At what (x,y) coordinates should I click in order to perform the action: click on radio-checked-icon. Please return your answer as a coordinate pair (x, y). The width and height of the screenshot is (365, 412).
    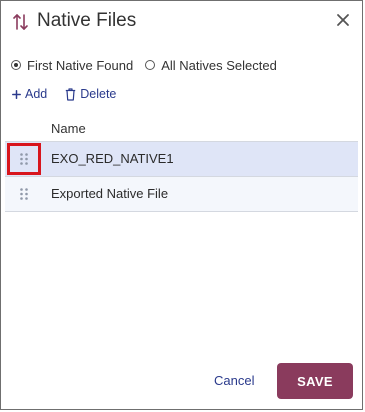
    Looking at the image, I should click on (16, 65).